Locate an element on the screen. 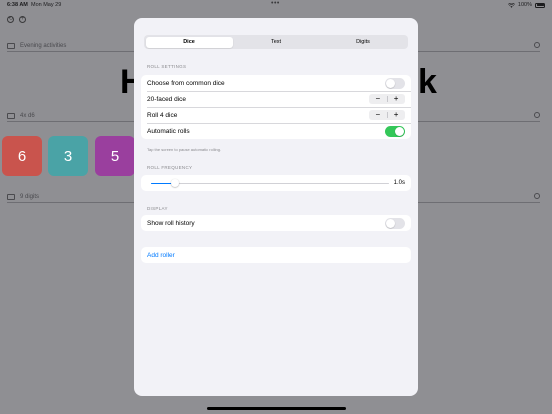 This screenshot has height=414, width=552. roll-frequency-group: 1.0s is located at coordinates (276, 183).